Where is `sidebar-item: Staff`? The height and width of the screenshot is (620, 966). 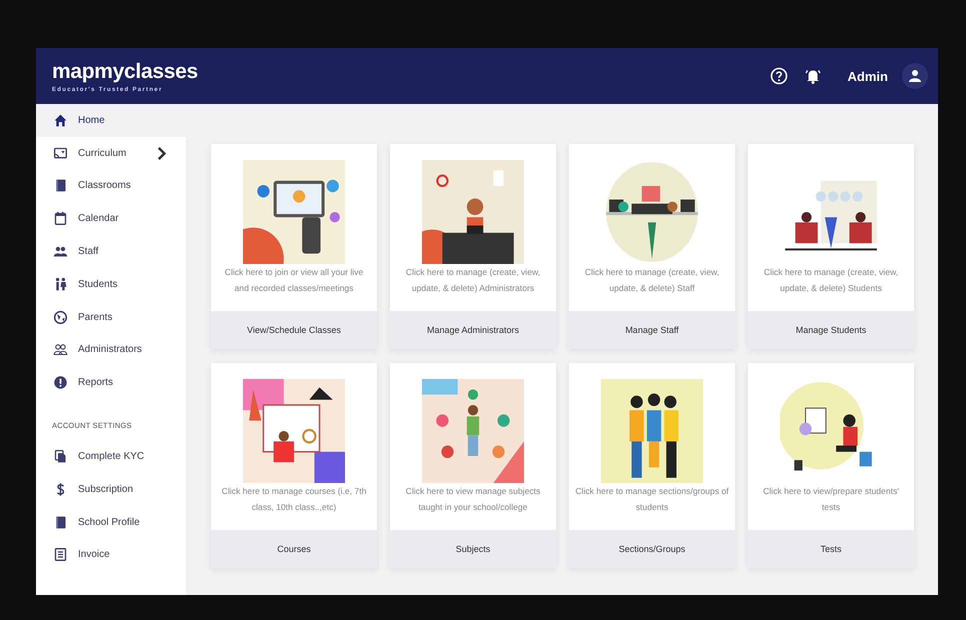 sidebar-item: Staff is located at coordinates (111, 251).